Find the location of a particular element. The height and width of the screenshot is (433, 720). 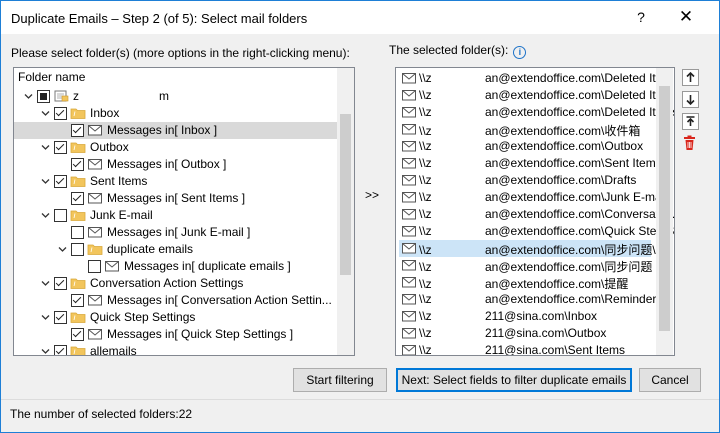

tree-row: Outbox is located at coordinates (175, 147).